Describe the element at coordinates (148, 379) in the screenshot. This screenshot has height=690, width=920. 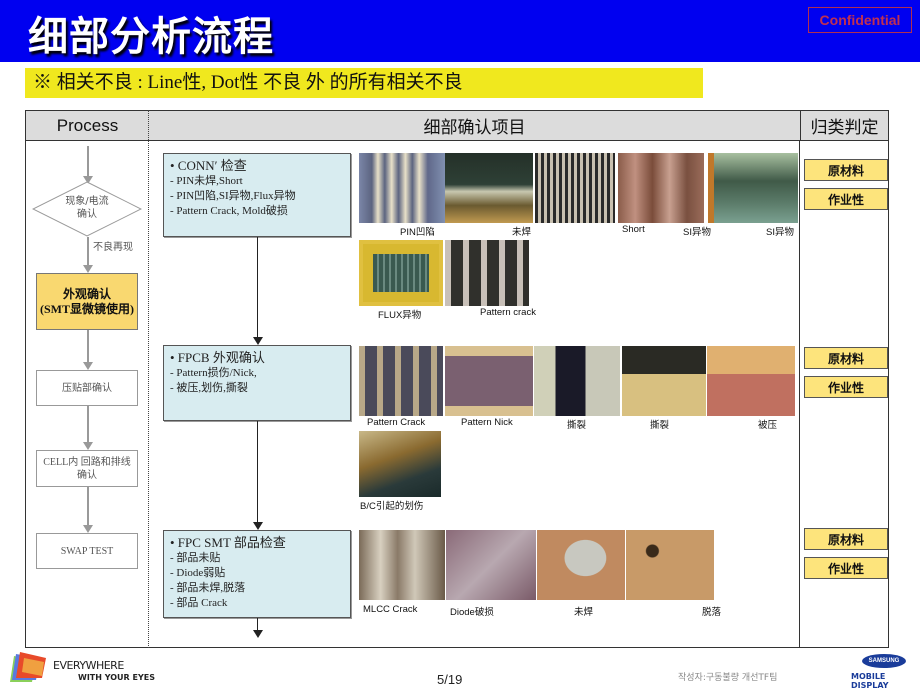
I see `column-divider-dotted` at that location.